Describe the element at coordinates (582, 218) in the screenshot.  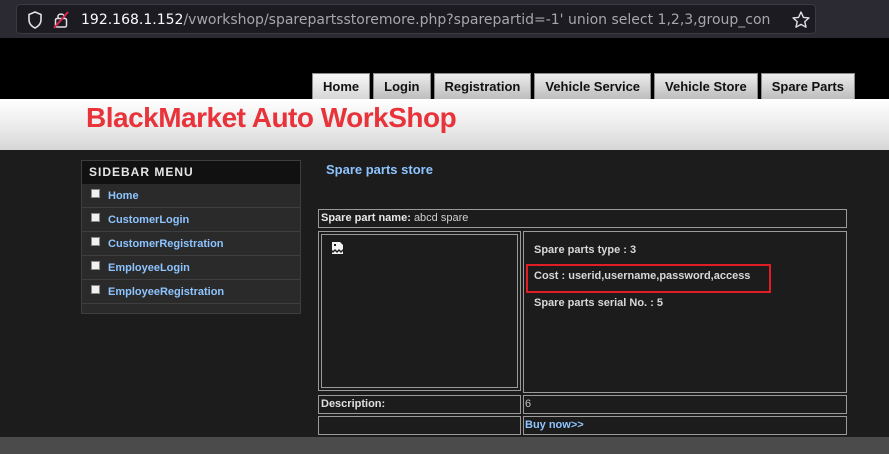
I see `part-name-row: Spare part name: abcd spare` at that location.